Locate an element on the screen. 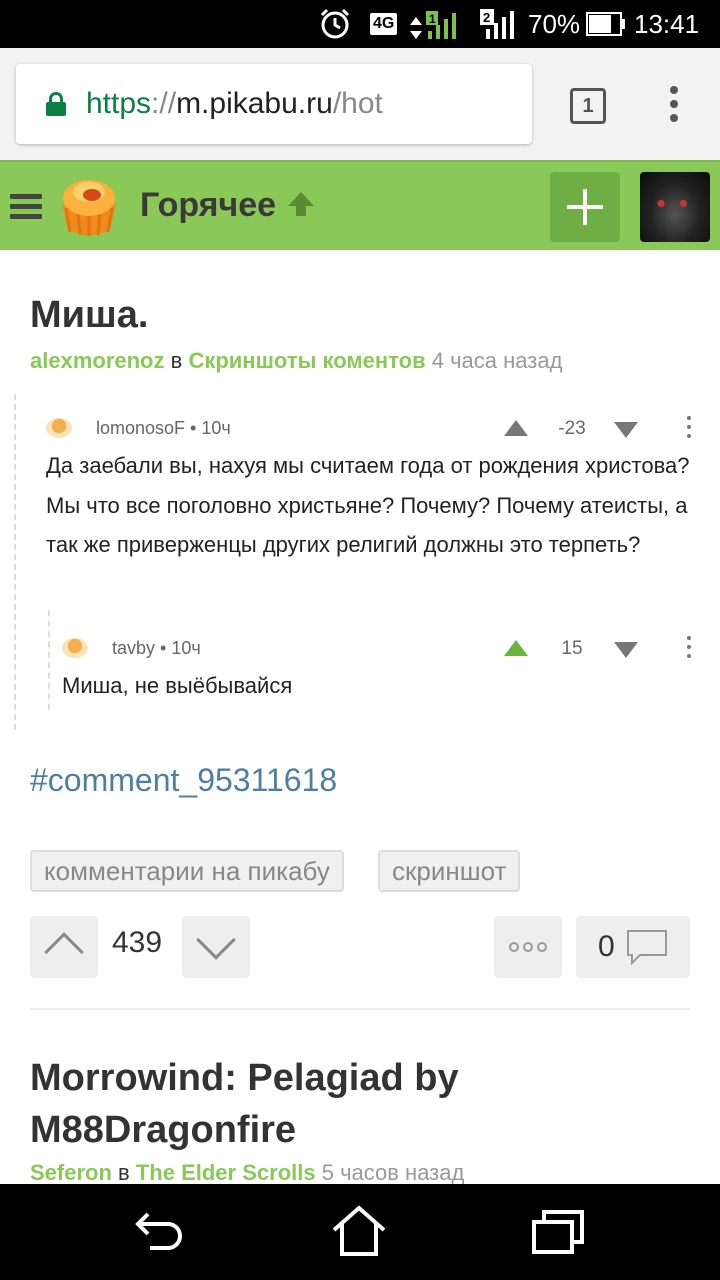 This screenshot has width=720, height=1280. post-text-link: #comment_95311618 is located at coordinates (183, 780).